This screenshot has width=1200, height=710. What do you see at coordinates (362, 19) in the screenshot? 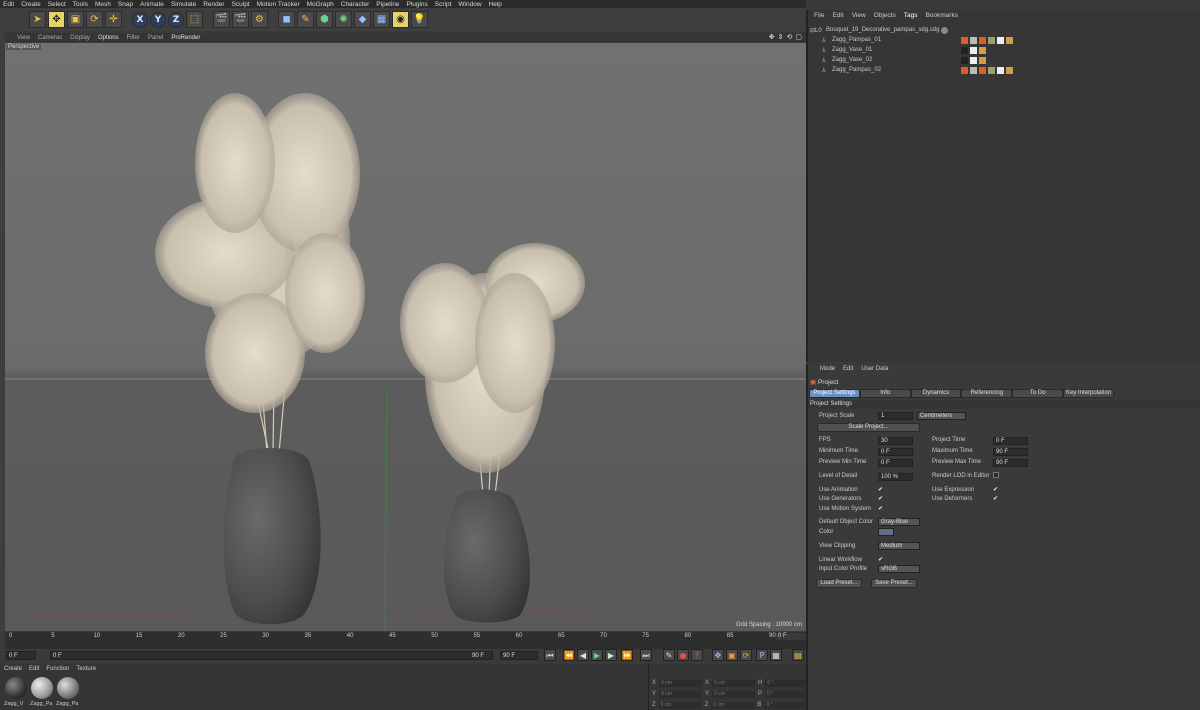
I see `deformer-icon: ◆` at bounding box center [362, 19].